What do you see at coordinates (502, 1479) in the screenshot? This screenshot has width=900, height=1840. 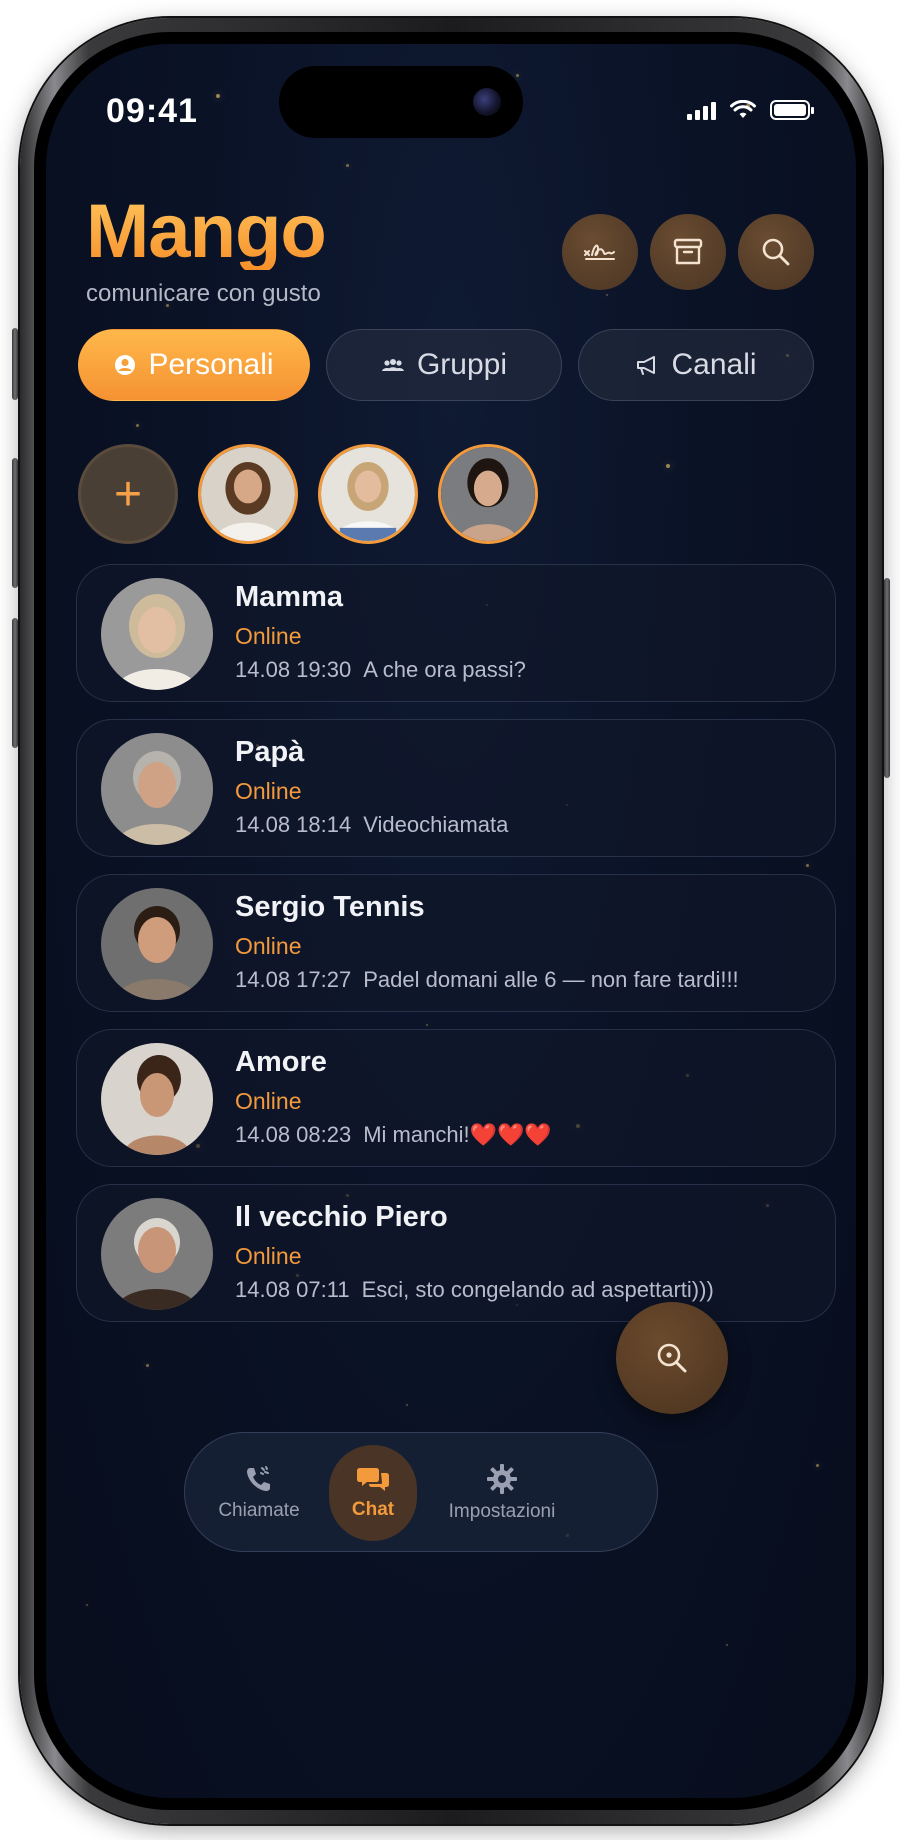 I see `gear-icon` at bounding box center [502, 1479].